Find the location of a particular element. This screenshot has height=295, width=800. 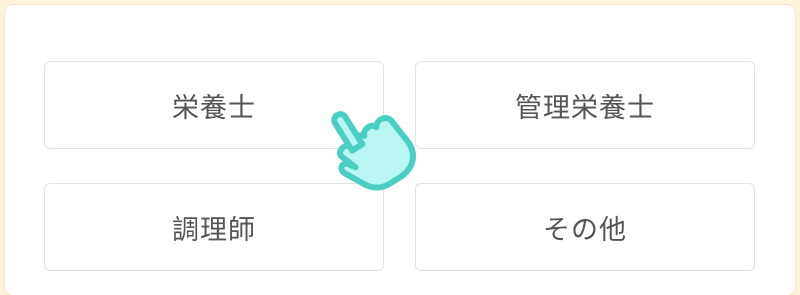

option-button-eiyoushi: 栄養士 is located at coordinates (214, 105).